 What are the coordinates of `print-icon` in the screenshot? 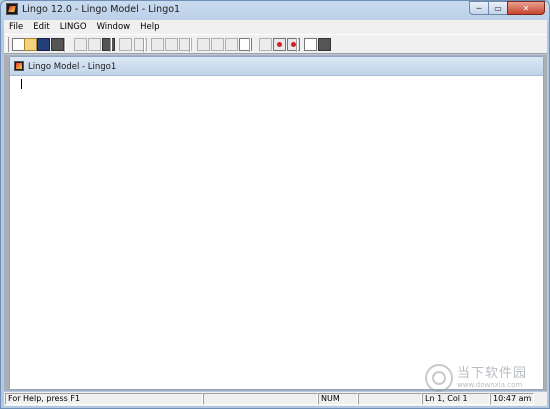 It's located at (57, 44).